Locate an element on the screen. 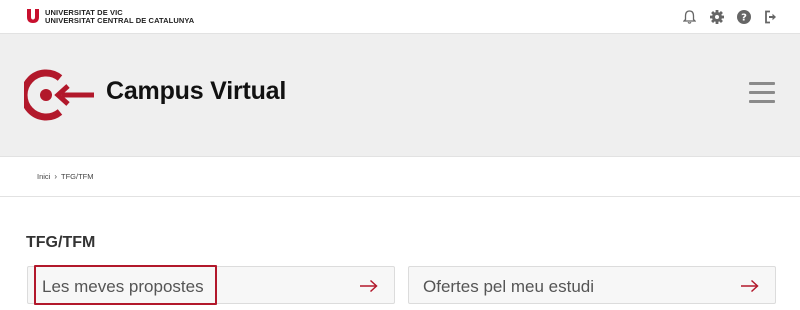 Image resolution: width=800 pixels, height=310 pixels. top-icons: ? is located at coordinates (730, 16).